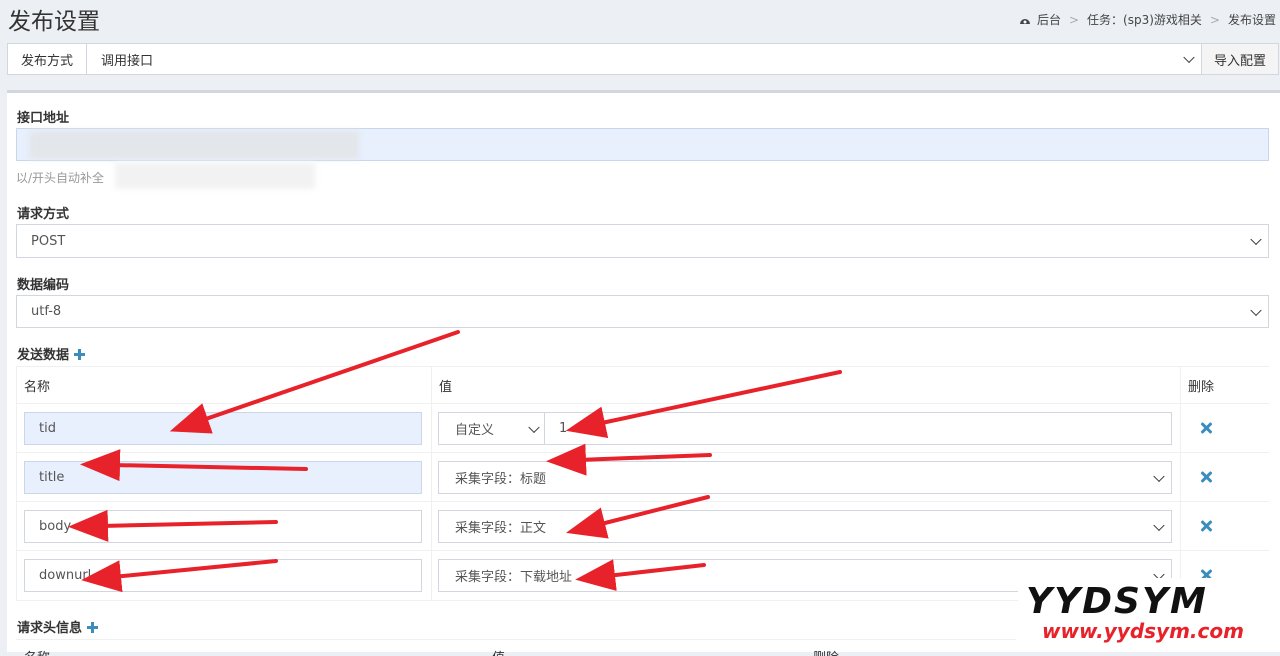 This screenshot has height=656, width=1280. What do you see at coordinates (642, 144) in the screenshot?
I see `api-url-input` at bounding box center [642, 144].